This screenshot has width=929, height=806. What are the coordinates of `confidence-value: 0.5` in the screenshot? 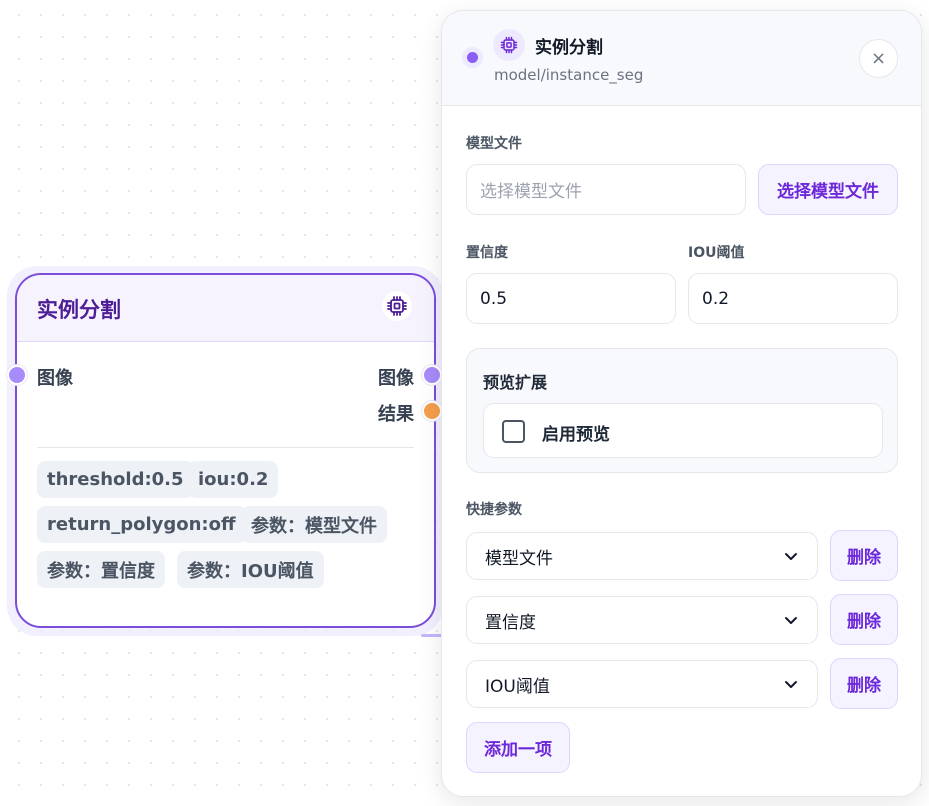 It's located at (494, 298).